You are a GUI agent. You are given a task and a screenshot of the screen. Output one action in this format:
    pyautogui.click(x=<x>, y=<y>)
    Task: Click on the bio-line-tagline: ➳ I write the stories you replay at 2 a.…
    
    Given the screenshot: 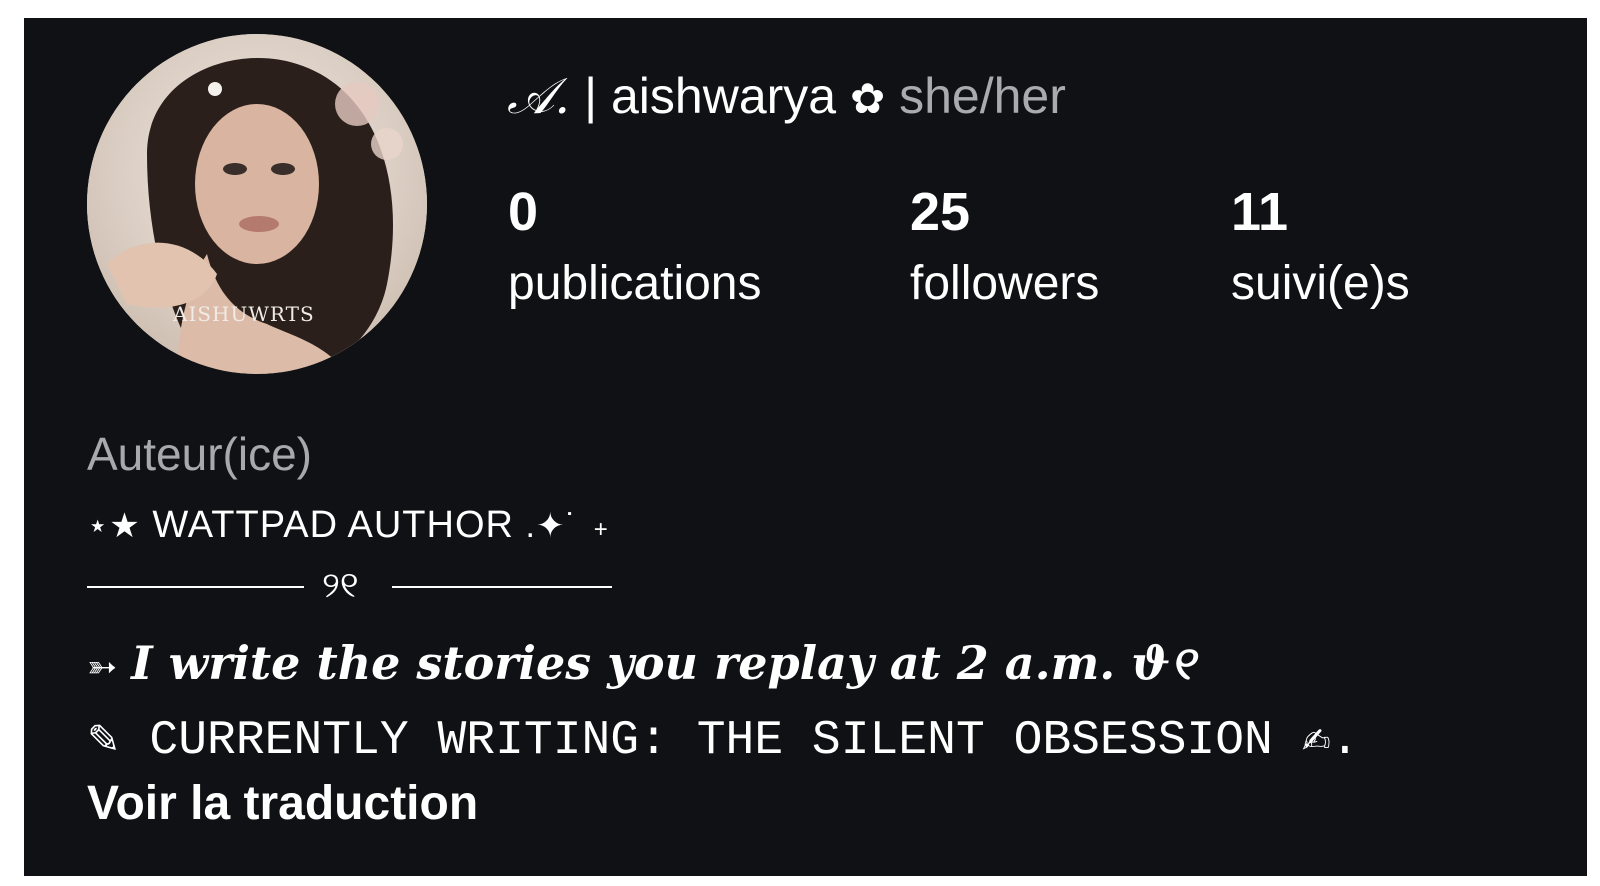 What is the action you would take?
    pyautogui.click(x=640, y=665)
    